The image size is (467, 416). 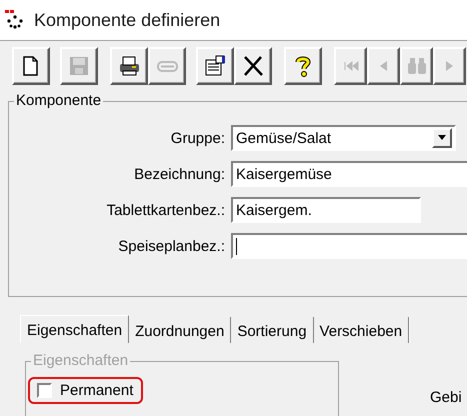 What do you see at coordinates (446, 397) in the screenshot?
I see `field-label: Gebi` at bounding box center [446, 397].